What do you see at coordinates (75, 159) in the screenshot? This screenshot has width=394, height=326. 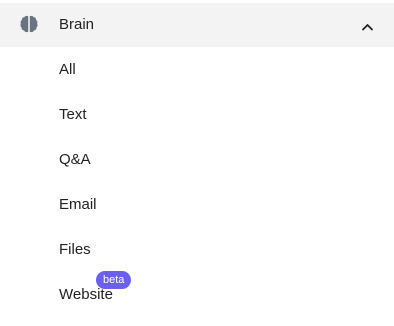 I see `menu-item-label: Q&A` at bounding box center [75, 159].